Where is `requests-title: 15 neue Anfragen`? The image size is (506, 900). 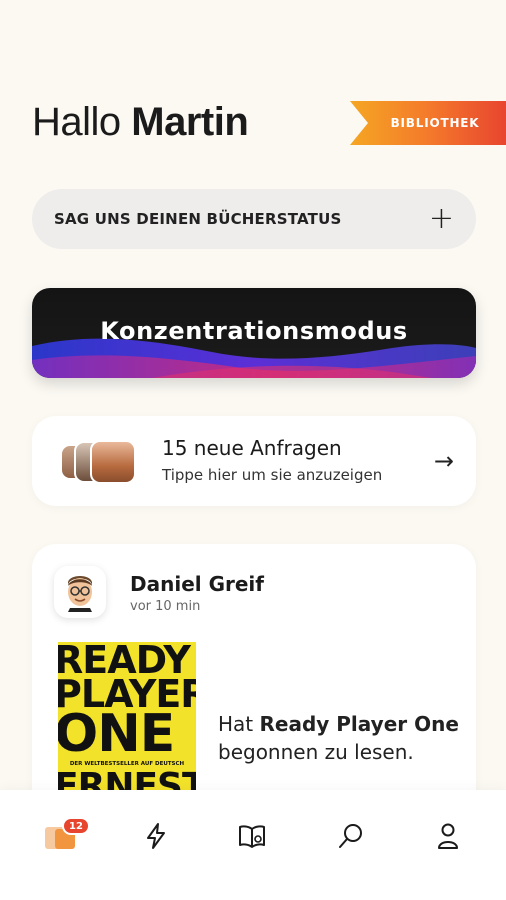 requests-title: 15 neue Anfragen is located at coordinates (252, 448).